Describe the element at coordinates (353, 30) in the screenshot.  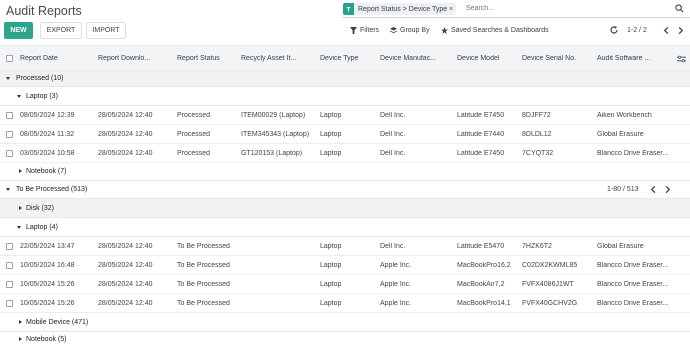
I see `filter-icon` at that location.